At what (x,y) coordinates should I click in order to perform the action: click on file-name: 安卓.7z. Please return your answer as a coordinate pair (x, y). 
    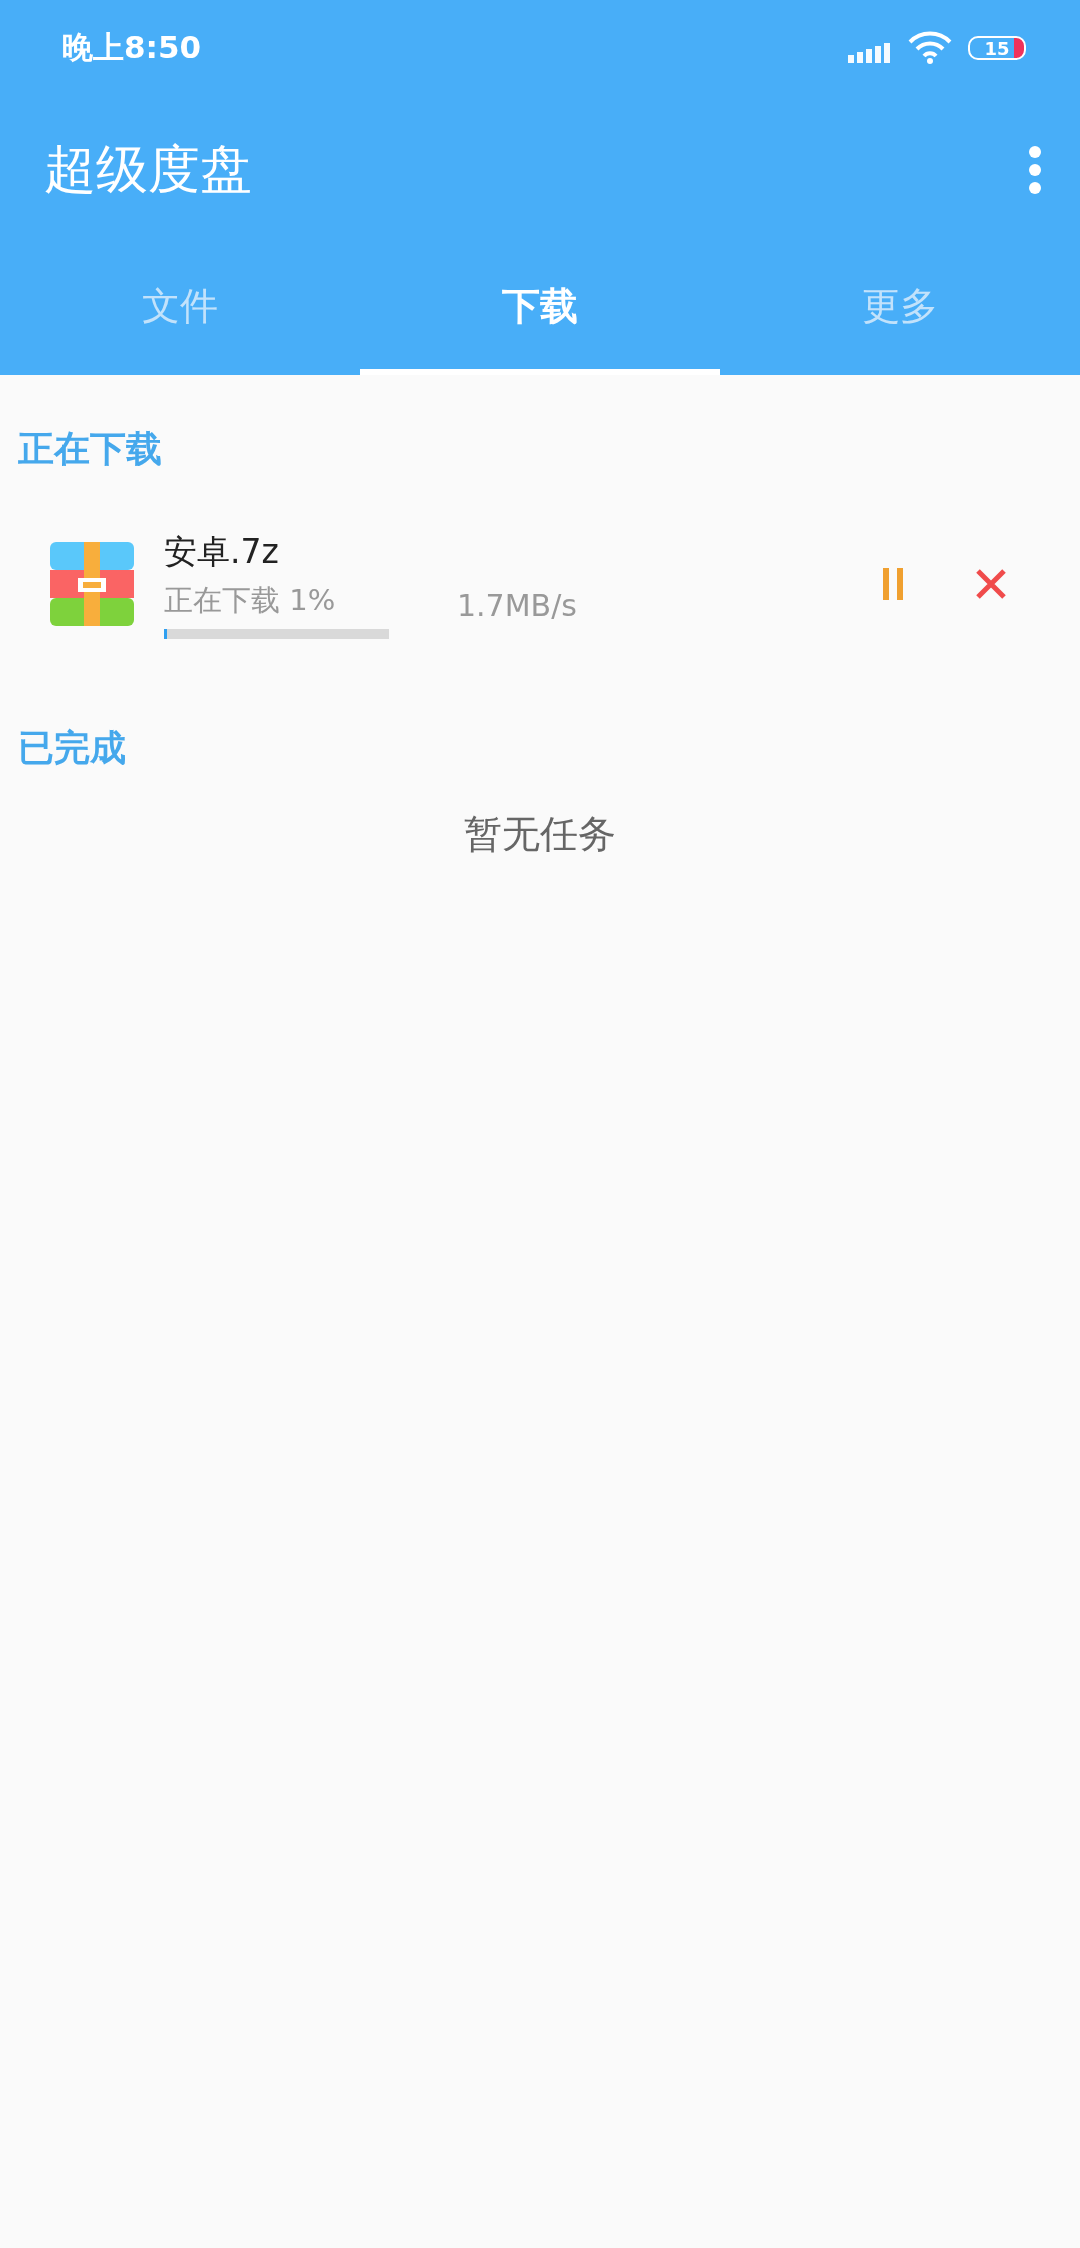
    Looking at the image, I should click on (222, 551).